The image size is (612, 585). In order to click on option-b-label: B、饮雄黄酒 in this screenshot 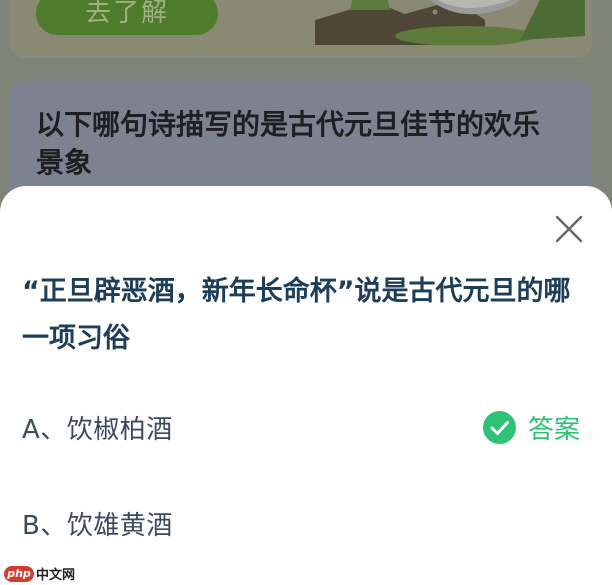, I will do `click(97, 525)`.